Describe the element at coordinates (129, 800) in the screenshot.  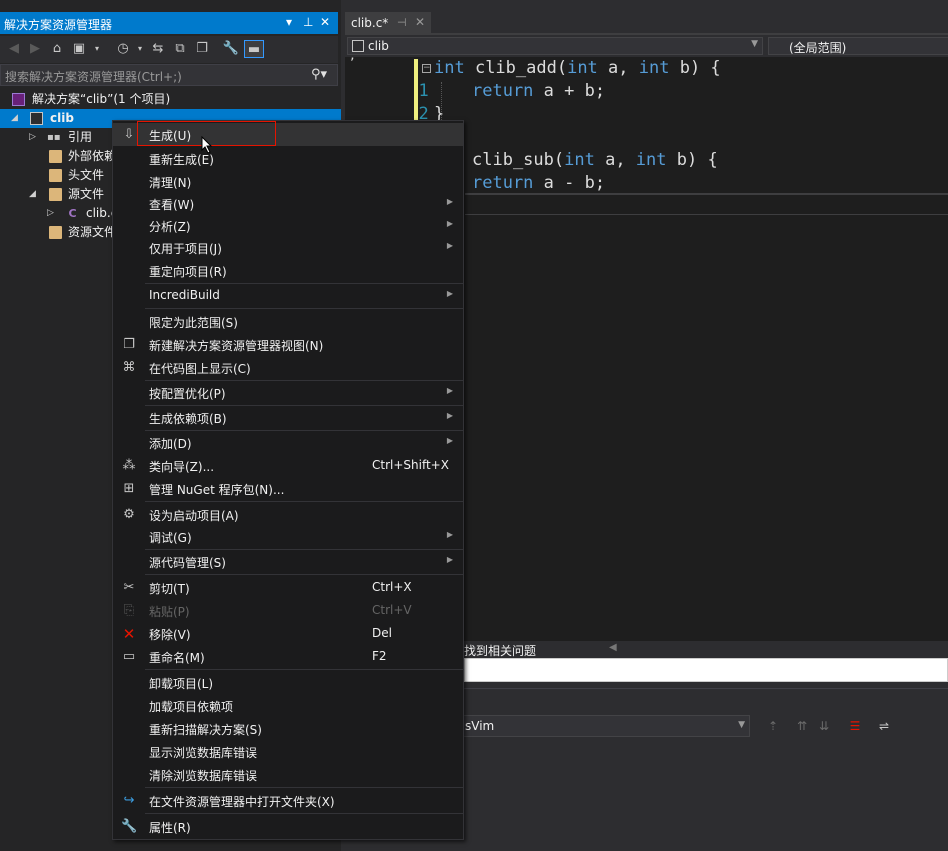
I see `open-folder-icon: ↪` at that location.